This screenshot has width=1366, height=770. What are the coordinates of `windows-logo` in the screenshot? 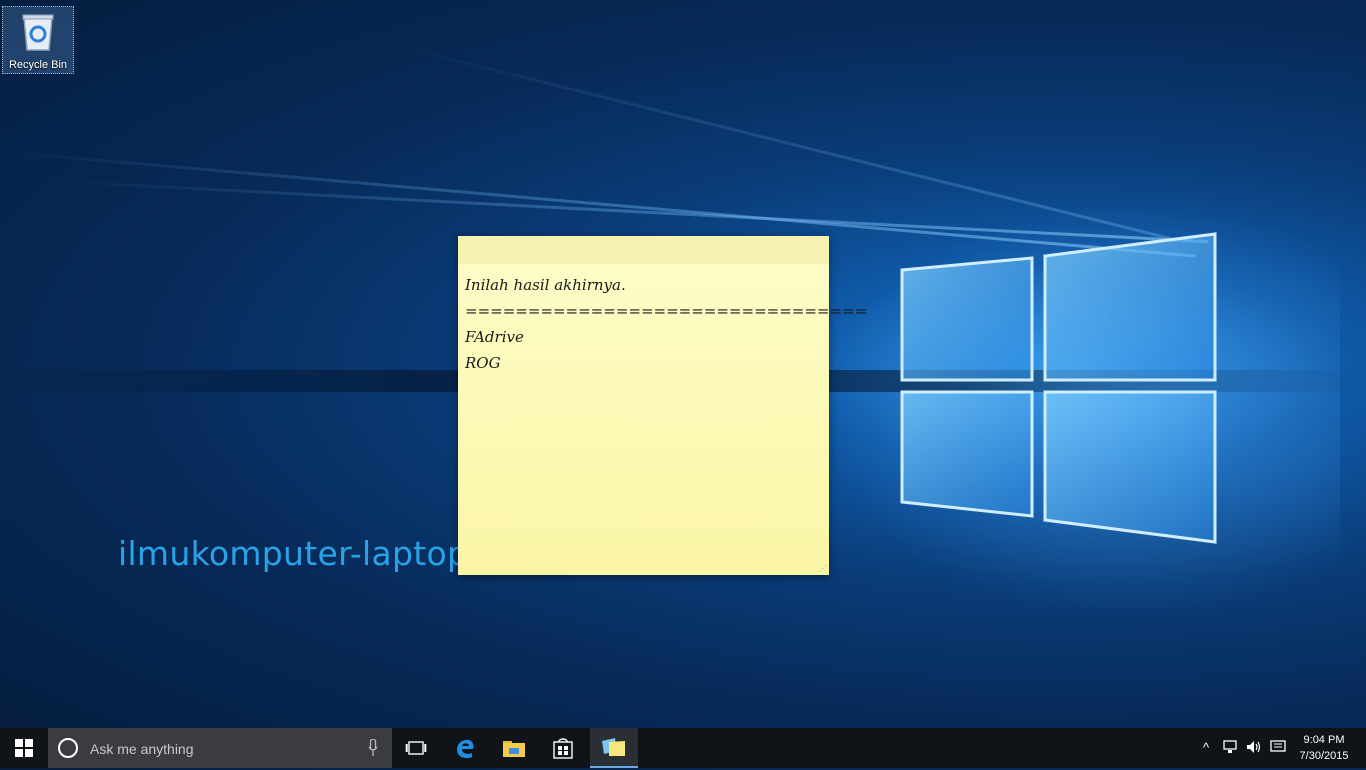 It's located at (1058, 388).